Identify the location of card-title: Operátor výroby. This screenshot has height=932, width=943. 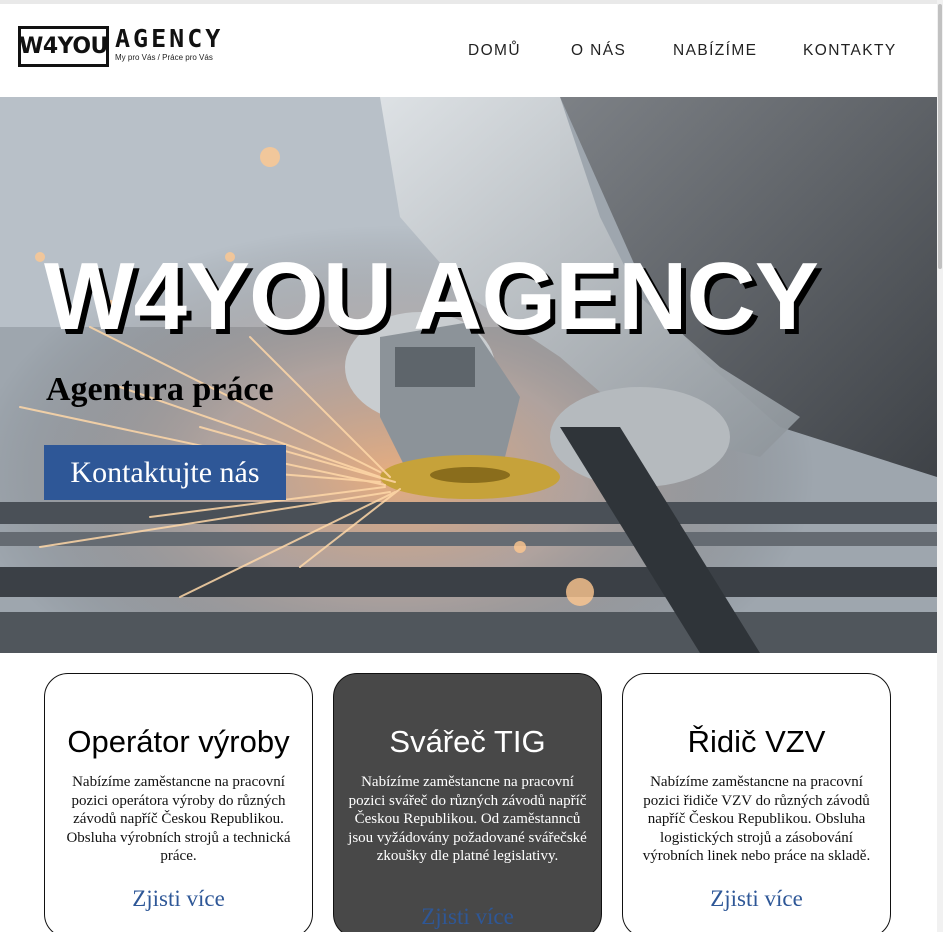
(178, 741).